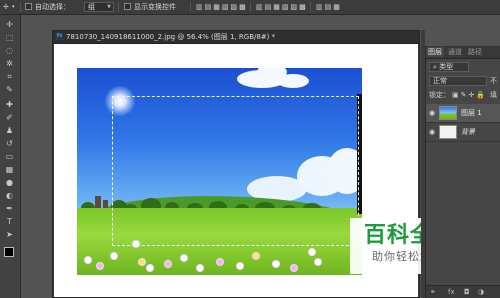  Describe the element at coordinates (458, 81) in the screenshot. I see `blend-mode-dropdown: 正常` at that location.